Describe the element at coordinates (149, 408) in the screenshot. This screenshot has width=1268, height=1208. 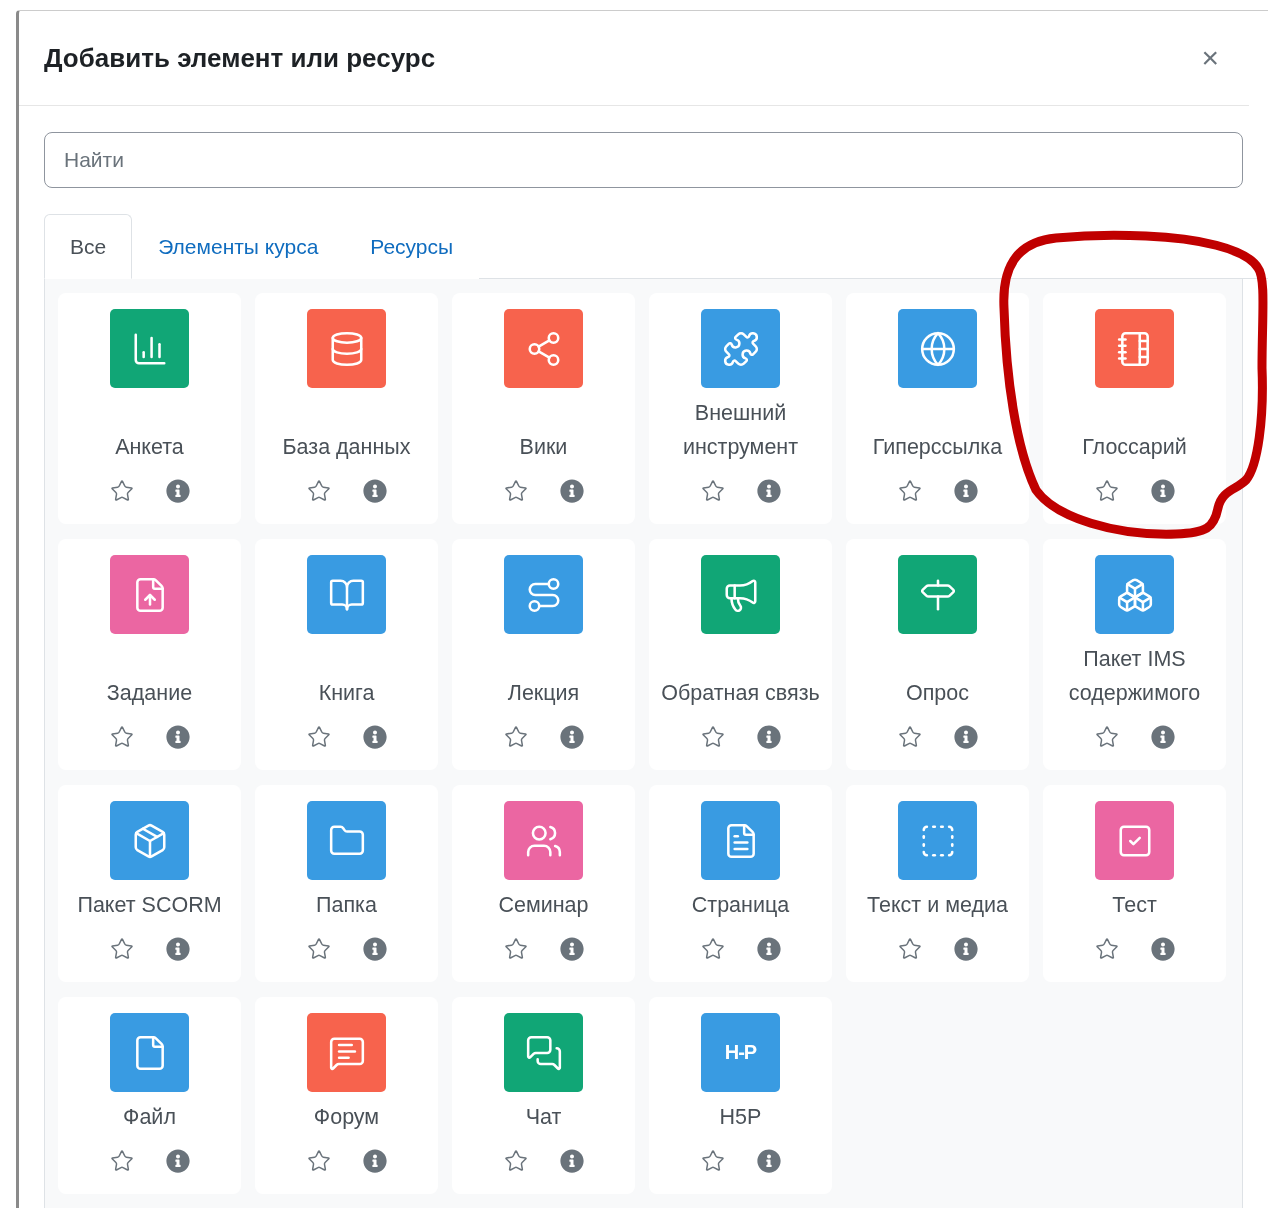
I see `activity-card: Анкета` at that location.